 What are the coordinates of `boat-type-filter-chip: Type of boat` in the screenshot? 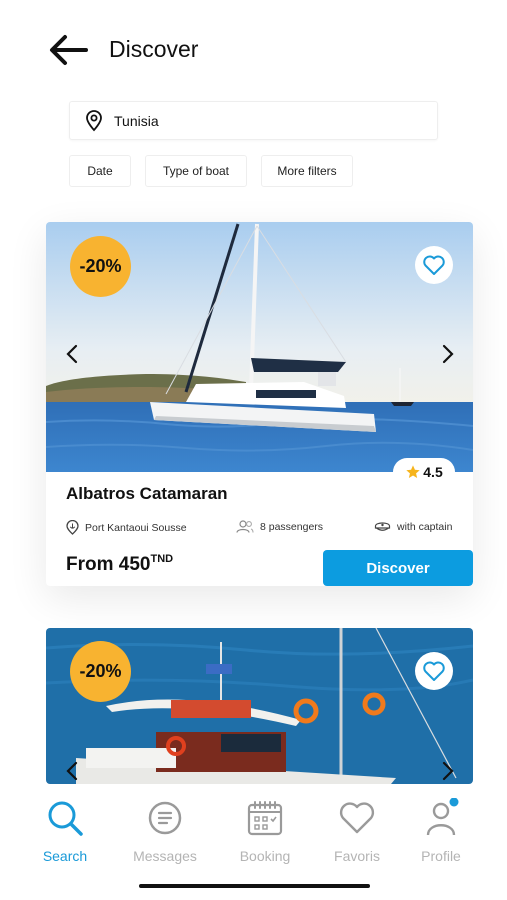 It's located at (196, 171).